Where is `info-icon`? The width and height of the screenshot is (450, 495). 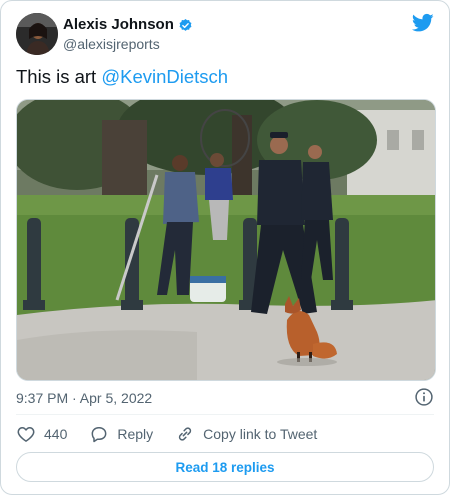
info-icon is located at coordinates (424, 397).